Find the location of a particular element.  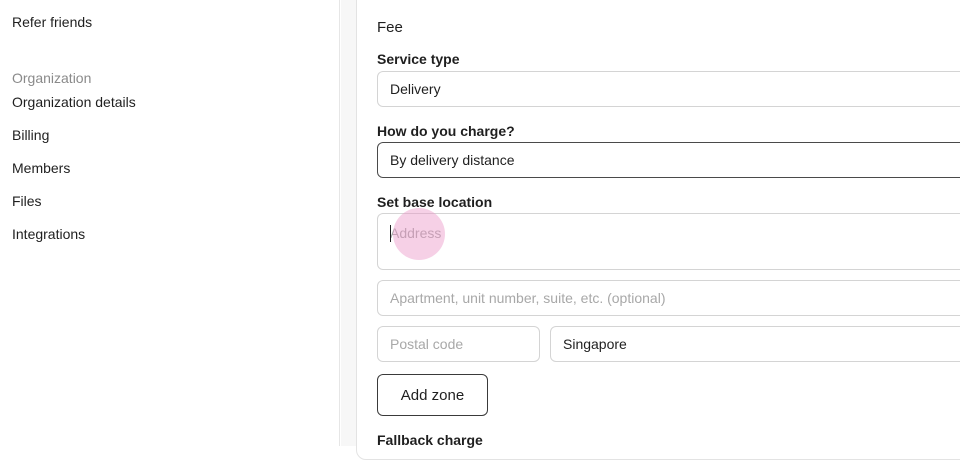

sidebar-item-billing: Billing is located at coordinates (30, 135).